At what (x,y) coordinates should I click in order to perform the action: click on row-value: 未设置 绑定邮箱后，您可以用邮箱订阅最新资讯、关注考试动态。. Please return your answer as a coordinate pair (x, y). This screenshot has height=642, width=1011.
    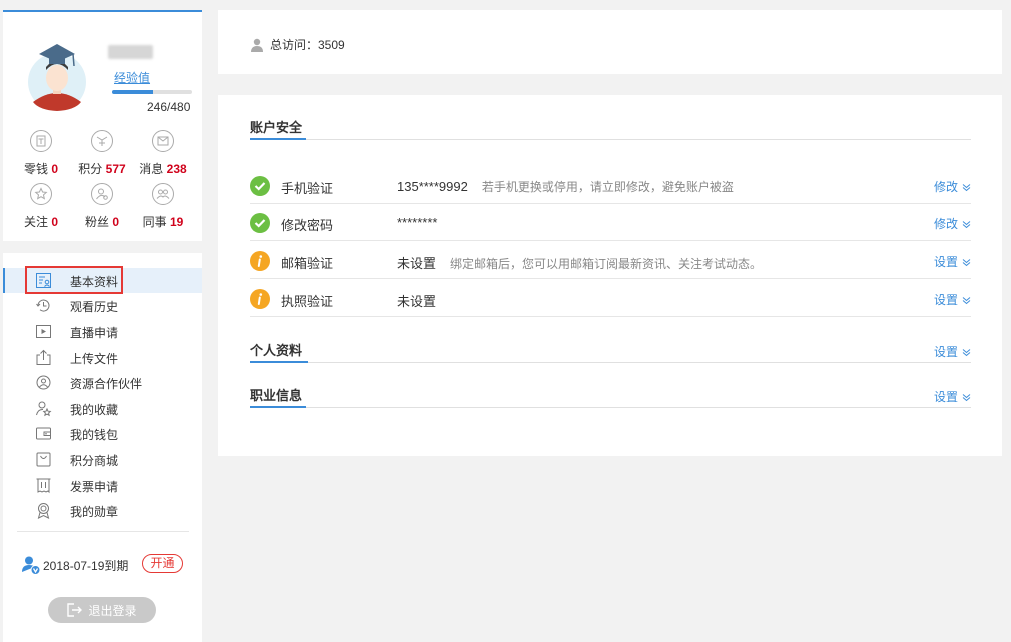
    Looking at the image, I should click on (579, 262).